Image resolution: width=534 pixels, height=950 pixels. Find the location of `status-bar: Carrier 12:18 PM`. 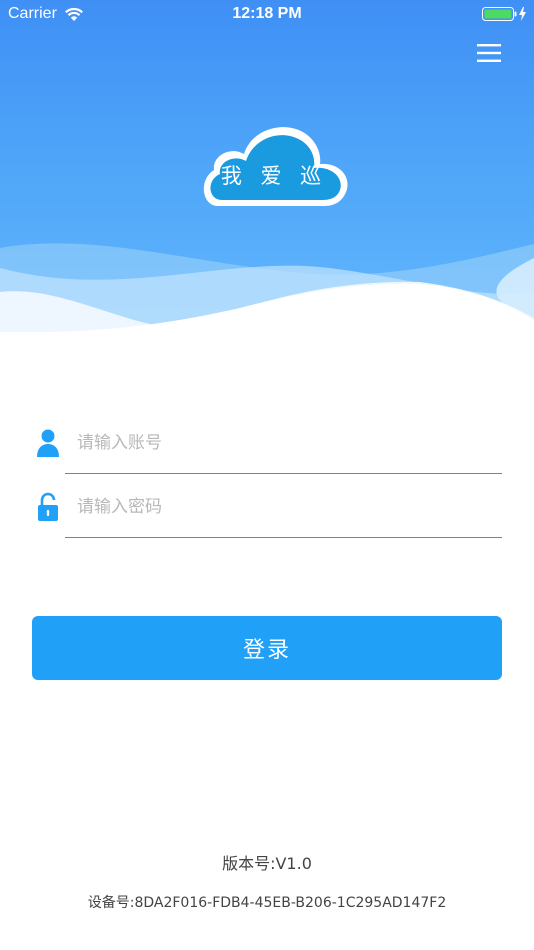

status-bar: Carrier 12:18 PM is located at coordinates (267, 14).